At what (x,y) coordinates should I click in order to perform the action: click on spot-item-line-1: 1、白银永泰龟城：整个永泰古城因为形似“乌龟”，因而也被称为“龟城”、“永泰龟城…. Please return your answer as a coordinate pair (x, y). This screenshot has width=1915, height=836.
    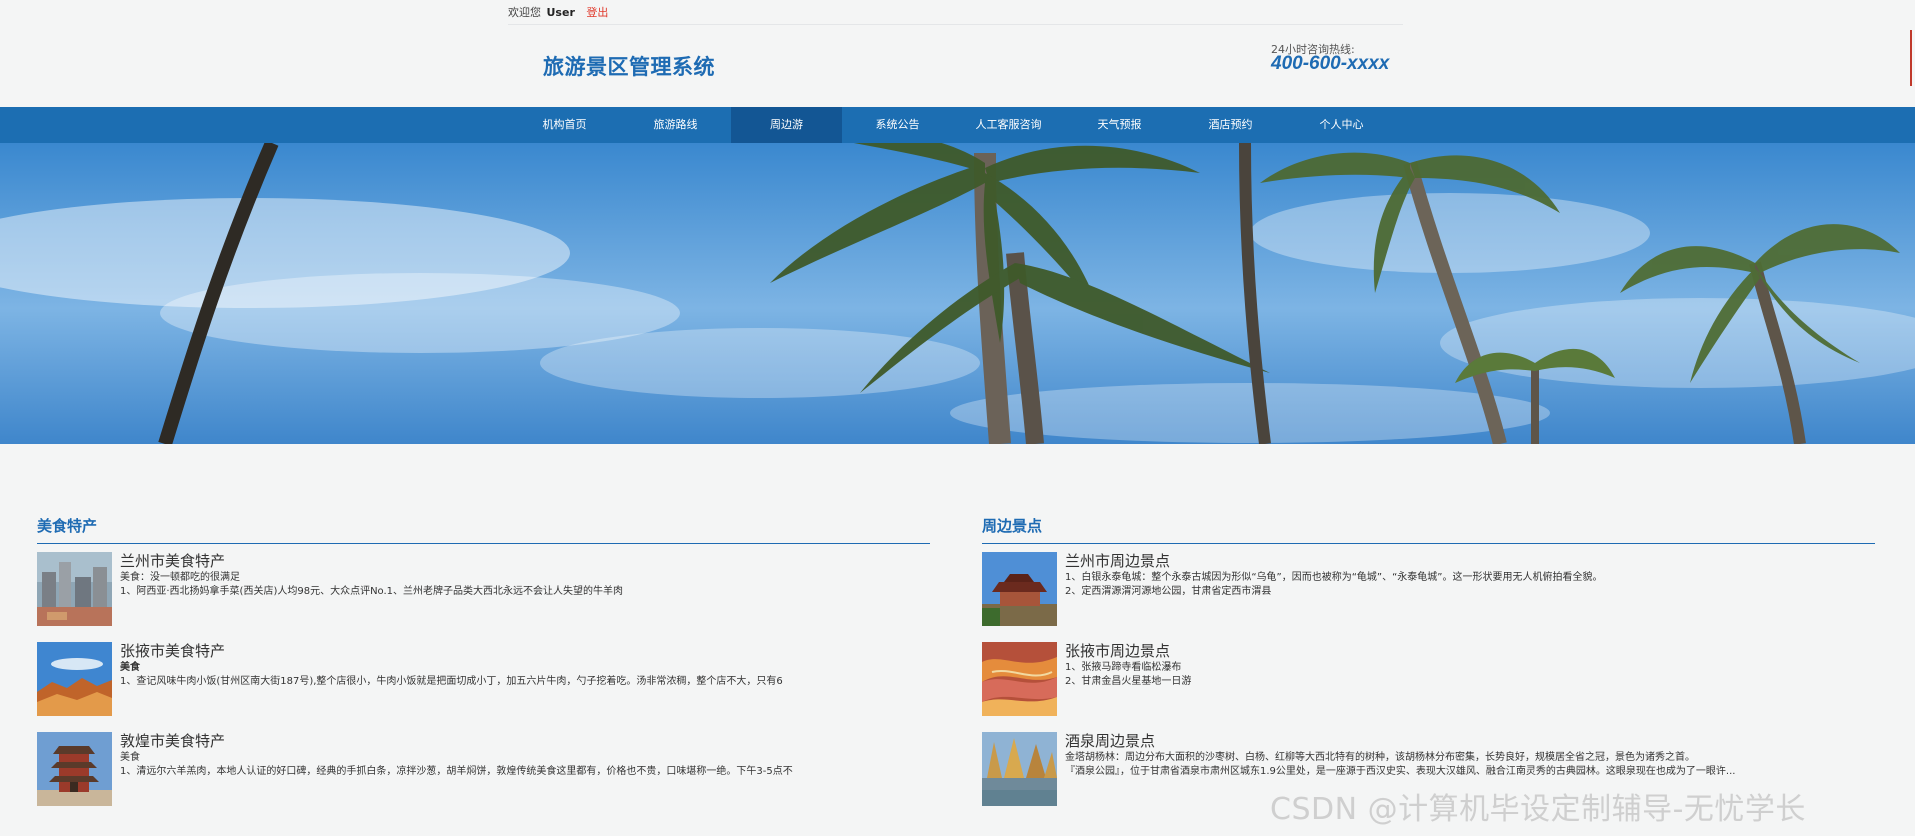
    Looking at the image, I should click on (1334, 577).